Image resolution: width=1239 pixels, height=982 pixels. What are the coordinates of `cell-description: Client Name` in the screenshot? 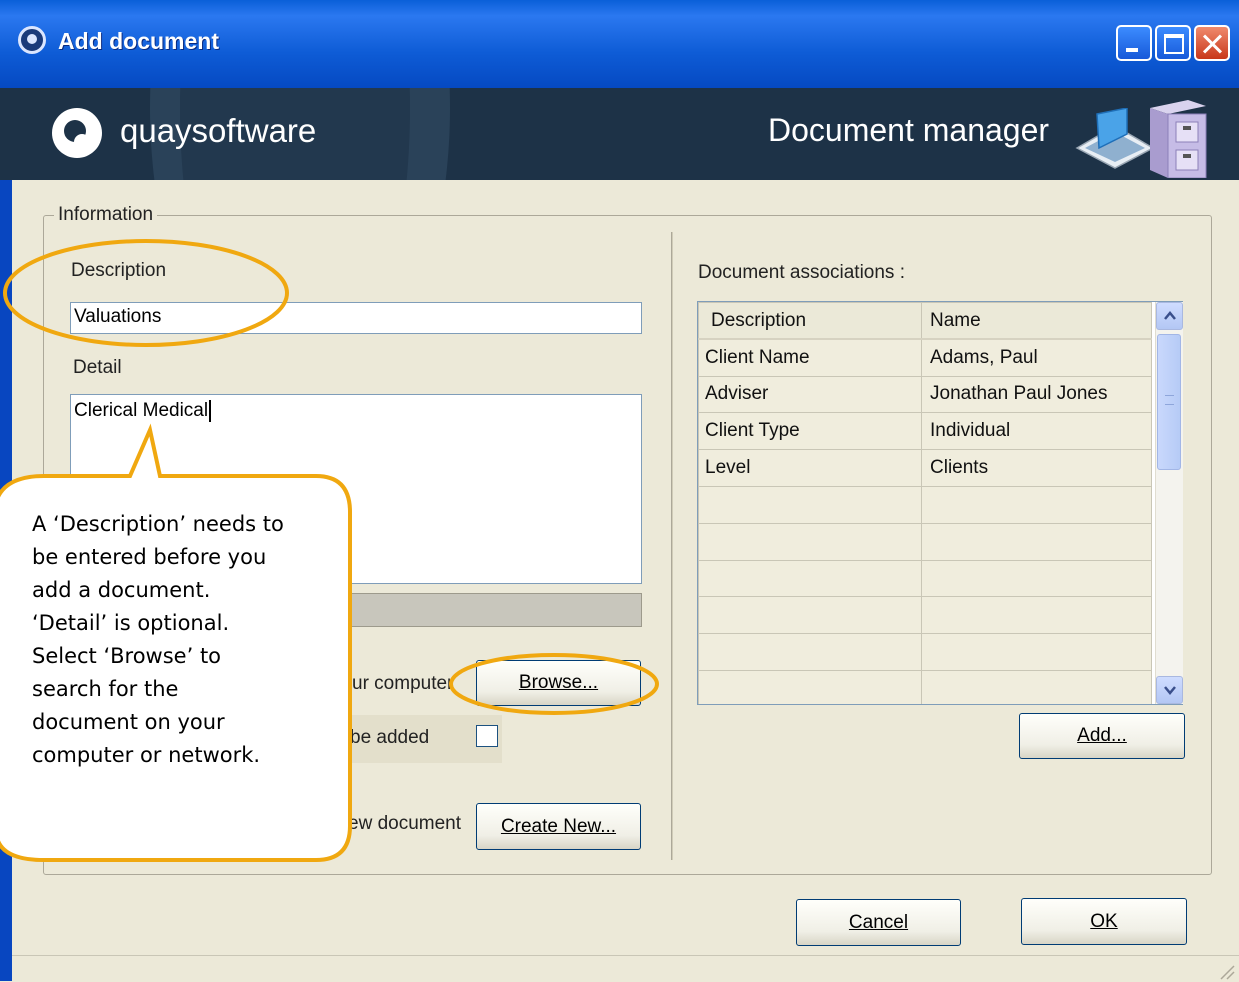 It's located at (810, 357).